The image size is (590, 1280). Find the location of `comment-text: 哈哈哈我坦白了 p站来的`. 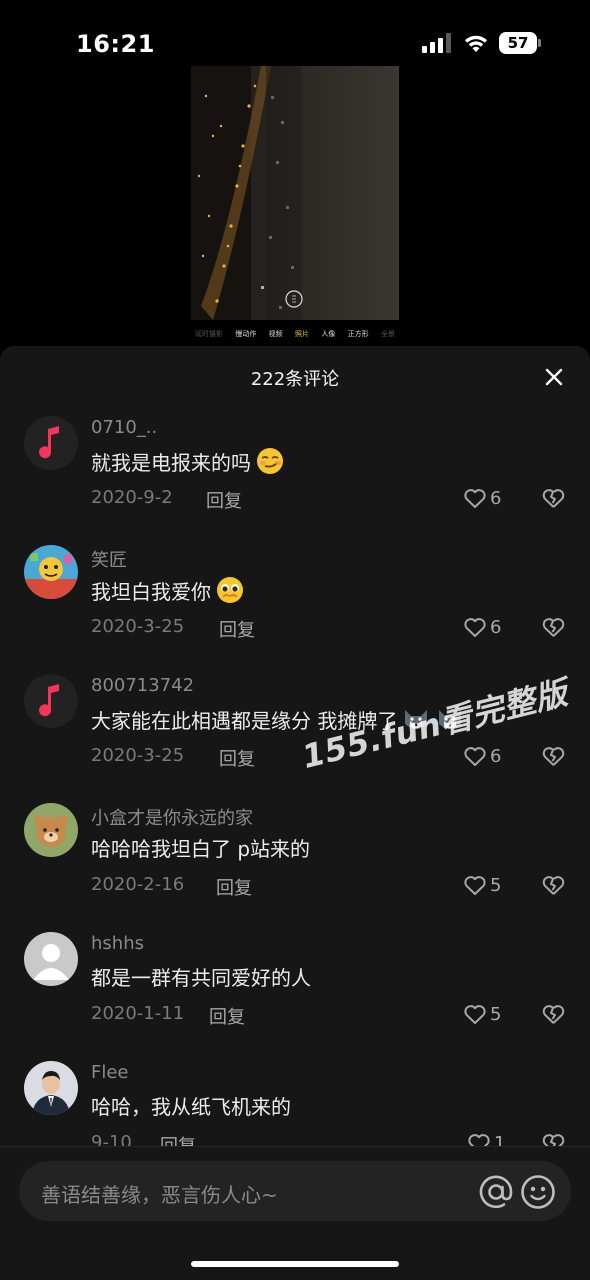

comment-text: 哈哈哈我坦白了 p站来的 is located at coordinates (201, 849).